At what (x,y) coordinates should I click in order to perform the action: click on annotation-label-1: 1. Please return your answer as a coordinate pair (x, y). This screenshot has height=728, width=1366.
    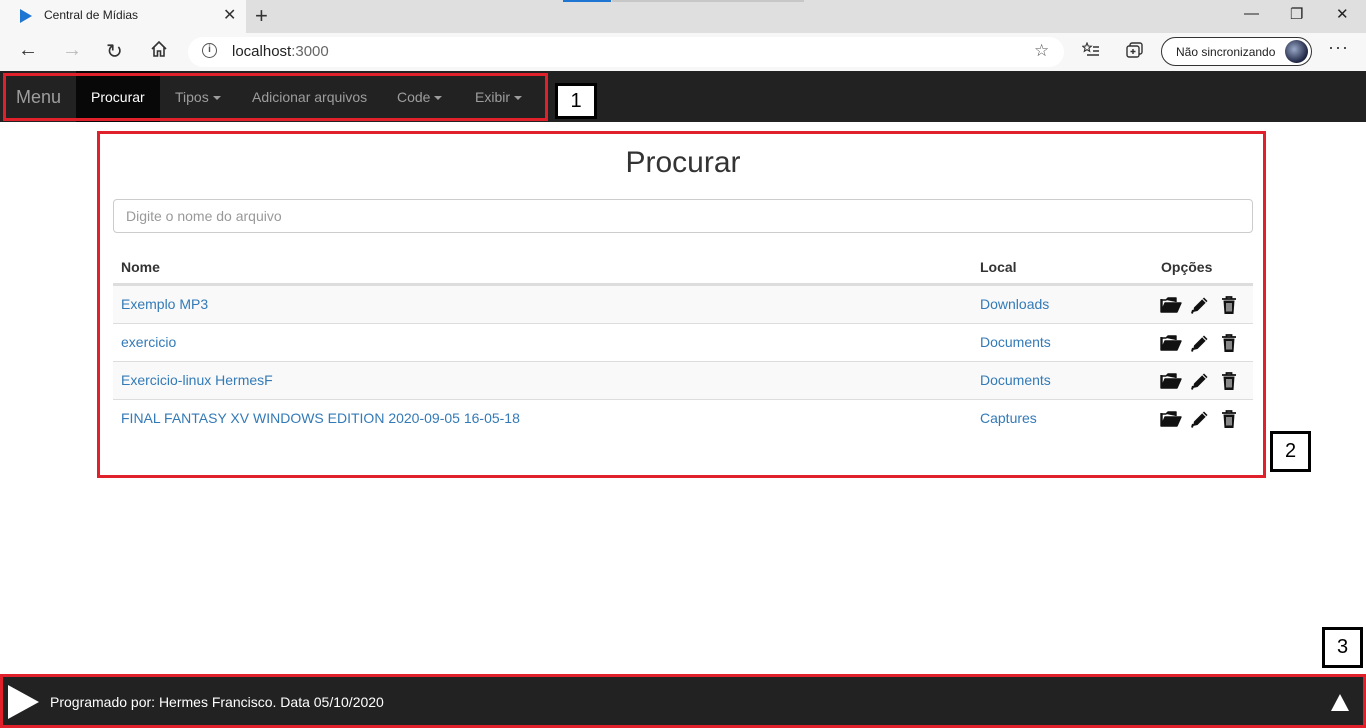
    Looking at the image, I should click on (576, 101).